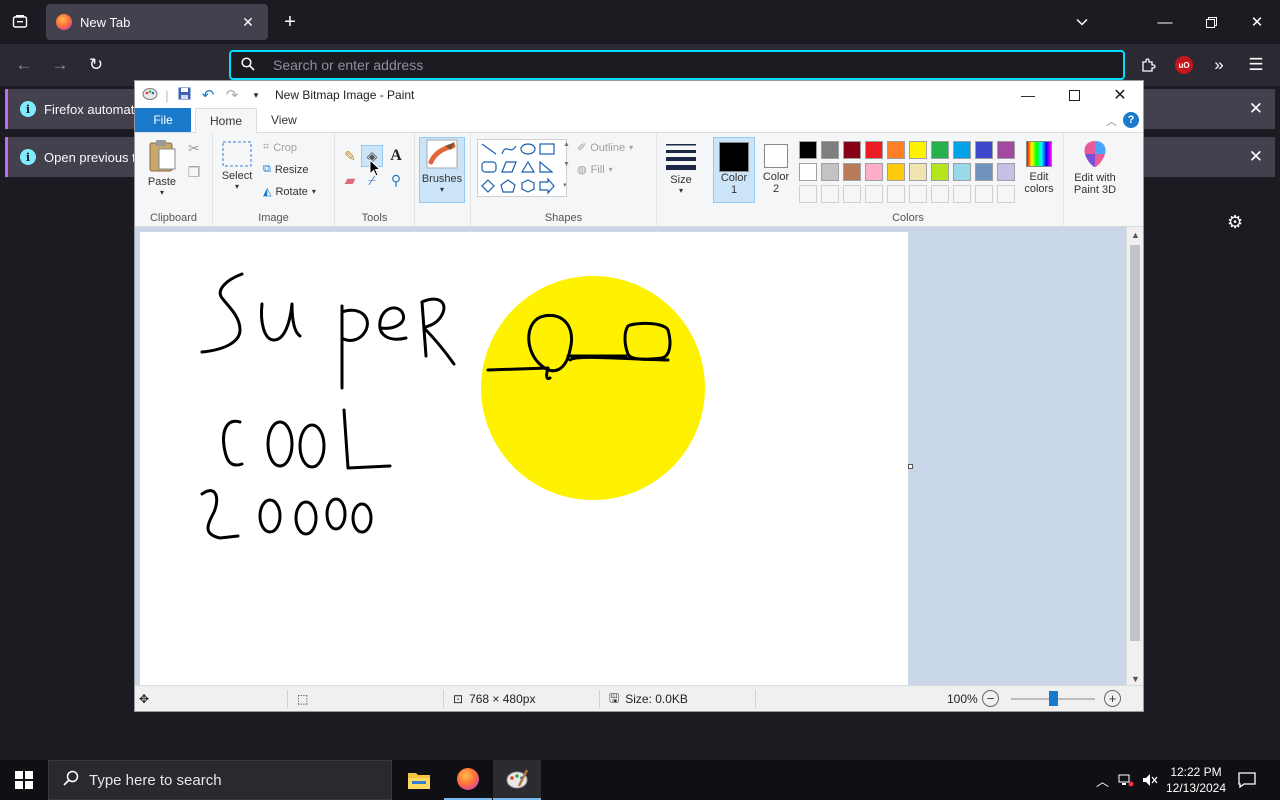  What do you see at coordinates (232, 95) in the screenshot?
I see `redo-icon: ↷` at bounding box center [232, 95].